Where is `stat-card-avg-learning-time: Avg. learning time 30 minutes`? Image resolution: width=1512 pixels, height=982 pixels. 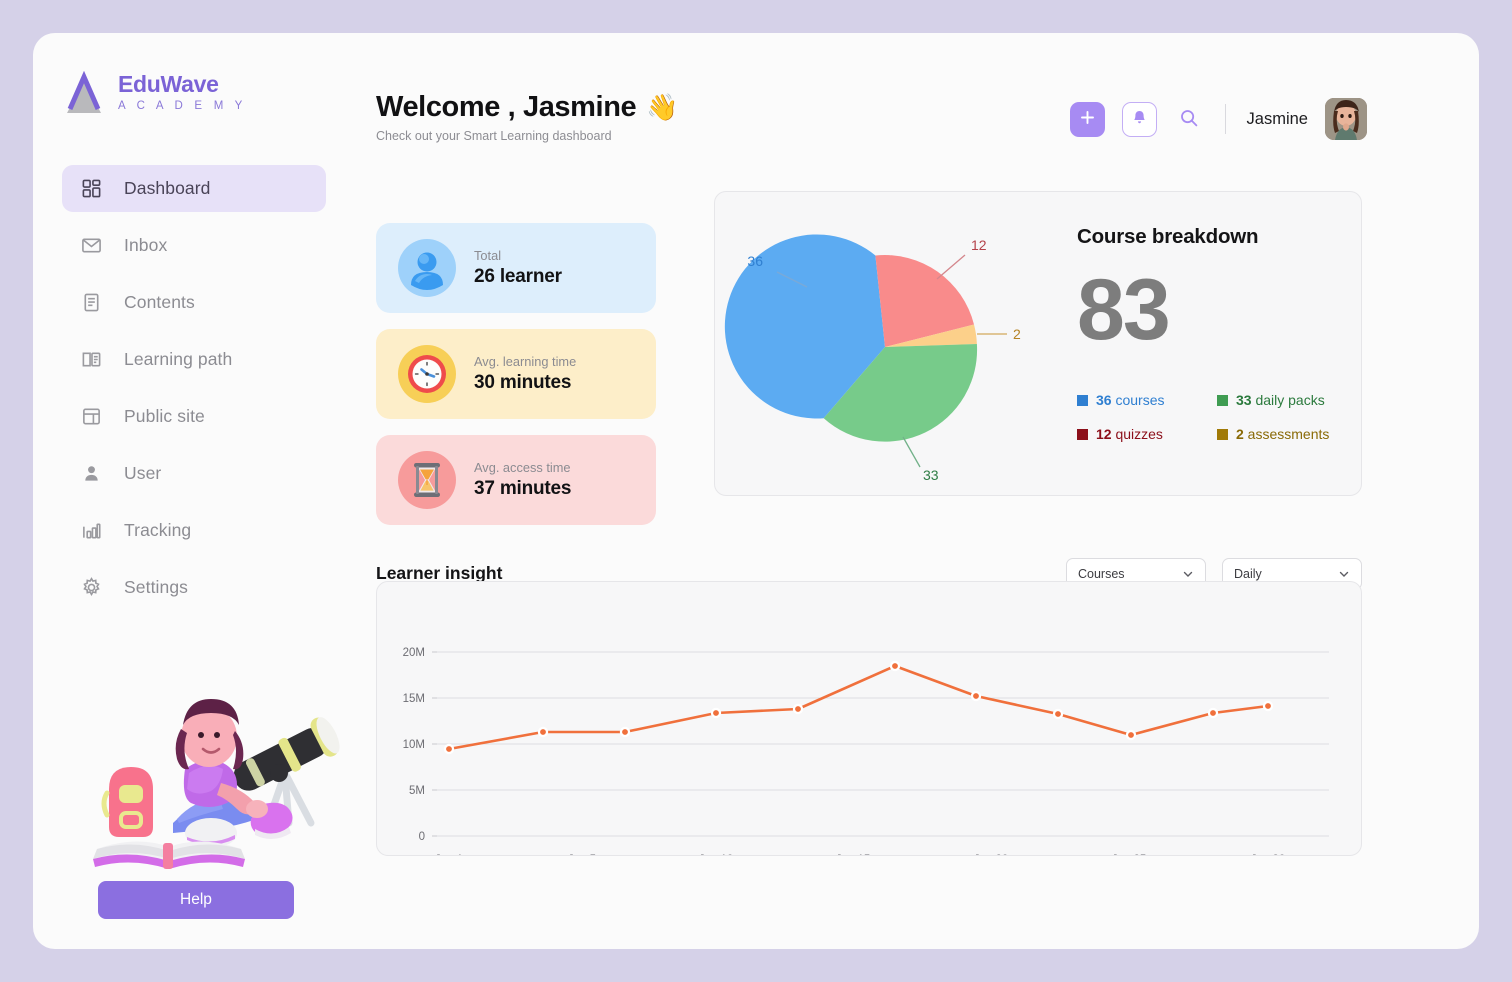
stat-card-avg-learning-time: Avg. learning time 30 minutes is located at coordinates (516, 374).